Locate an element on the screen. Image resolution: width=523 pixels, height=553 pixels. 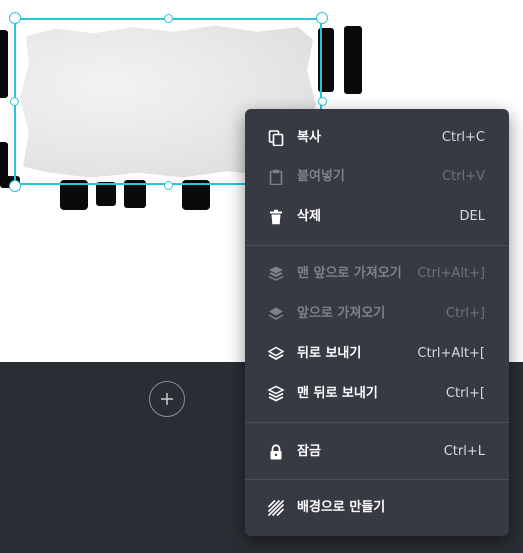
copy-icon is located at coordinates (276, 138).